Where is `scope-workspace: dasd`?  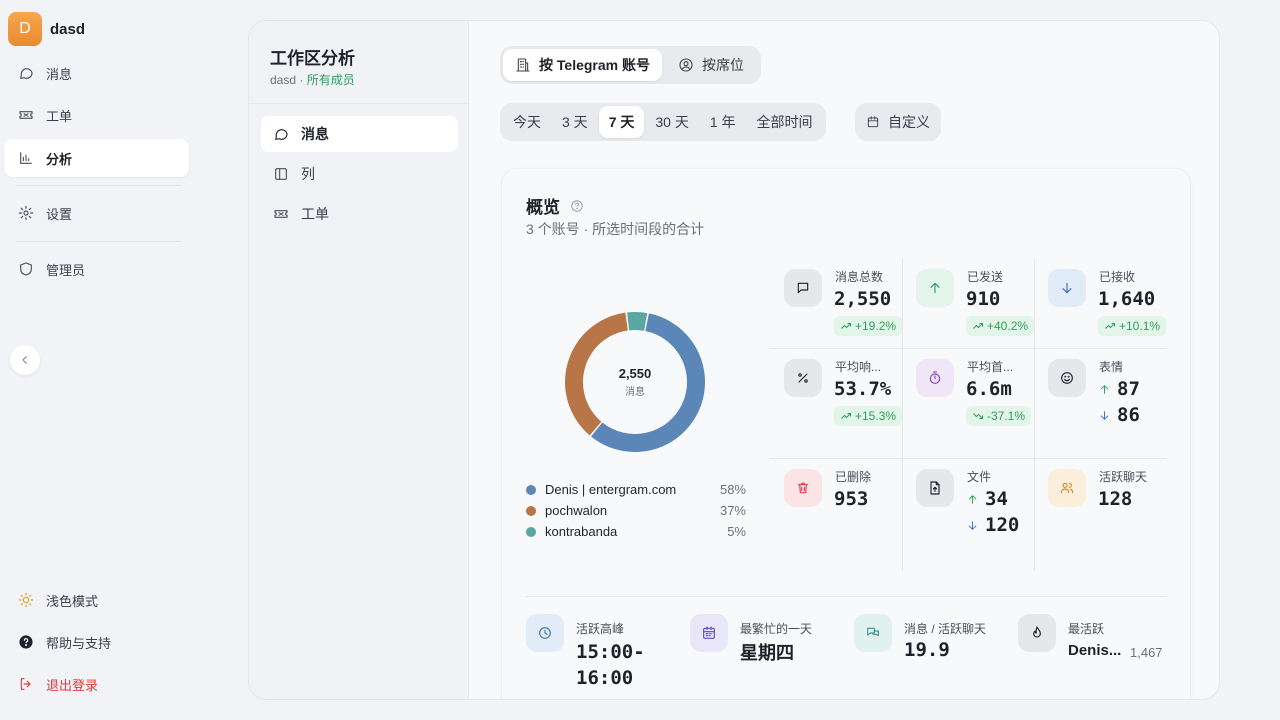 scope-workspace: dasd is located at coordinates (283, 80).